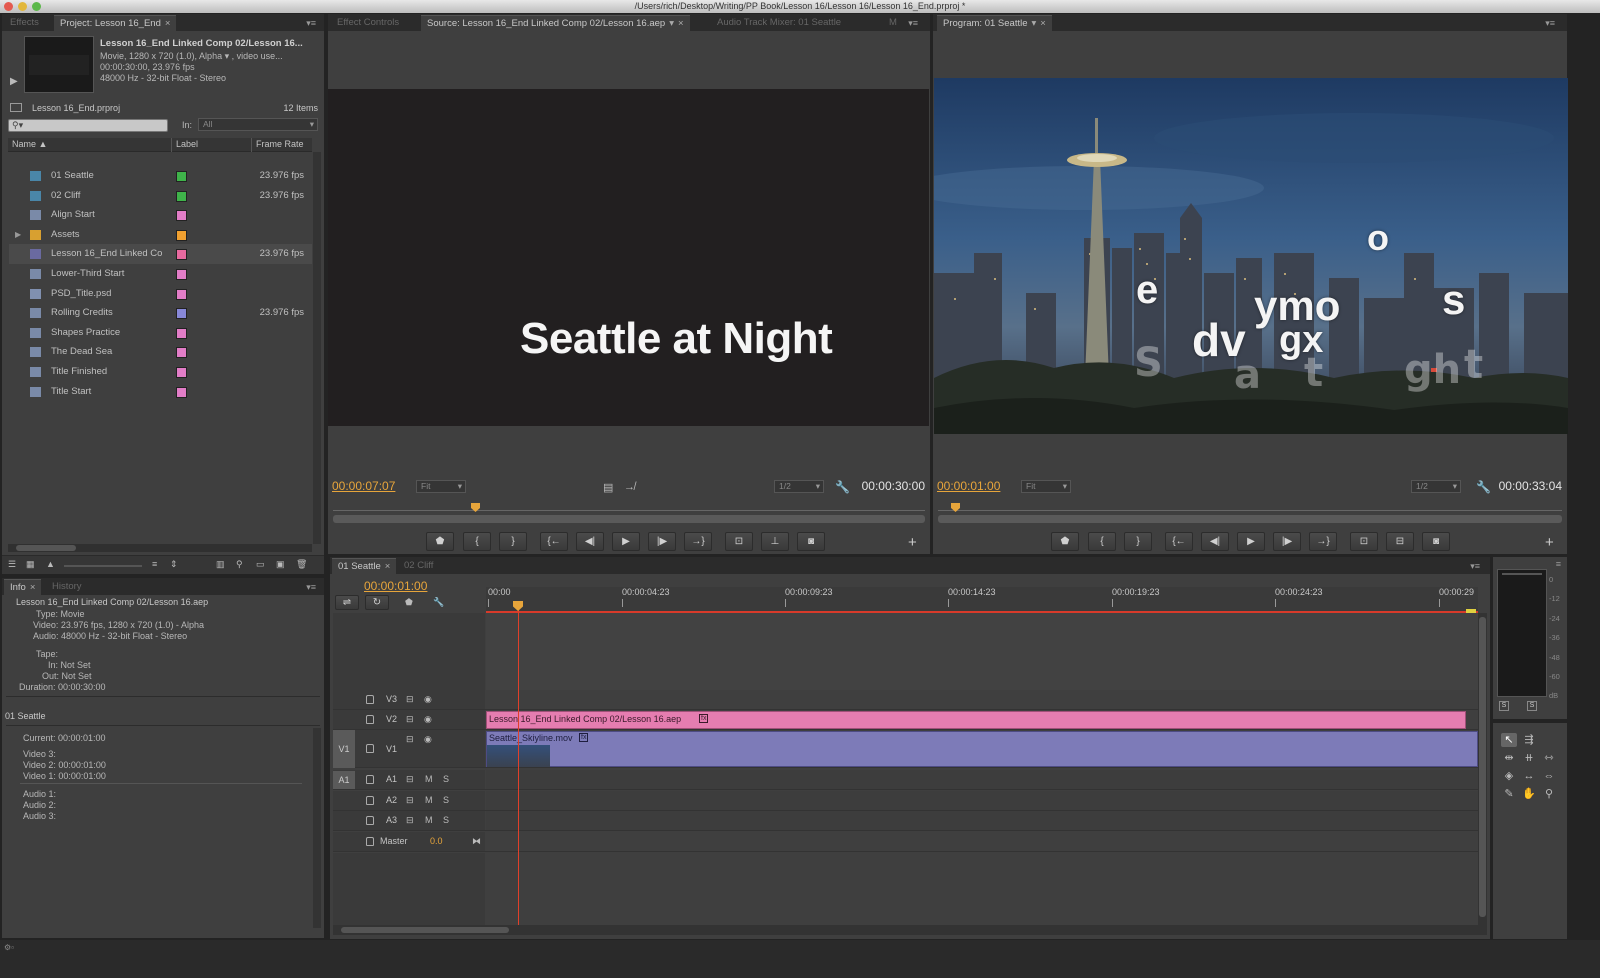  What do you see at coordinates (174, 564) in the screenshot?
I see `sort-order-icon: ⇕` at bounding box center [174, 564].